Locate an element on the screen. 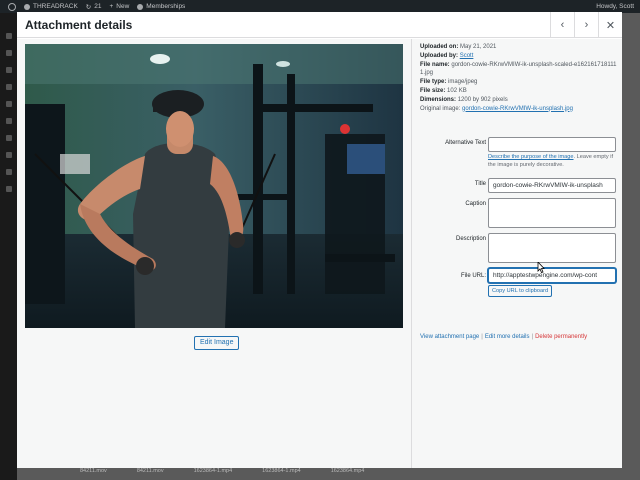  alt-text-label: Alternative Text is located at coordinates (465, 143).